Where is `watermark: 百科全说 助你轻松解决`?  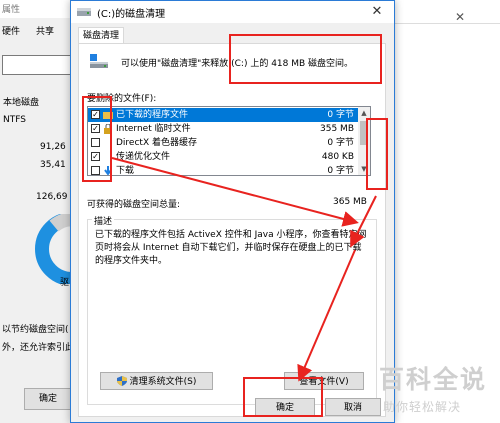
watermark: 百科全说 助你轻松解决 is located at coordinates (432, 390).